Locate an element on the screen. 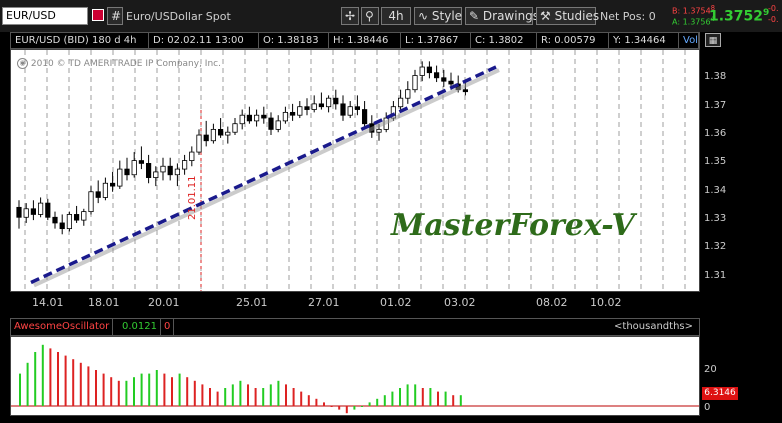  zoom-icon: ⚲ is located at coordinates (370, 16).